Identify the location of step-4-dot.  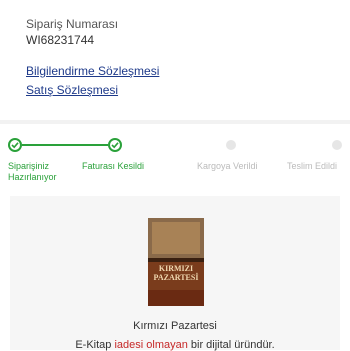
(337, 145).